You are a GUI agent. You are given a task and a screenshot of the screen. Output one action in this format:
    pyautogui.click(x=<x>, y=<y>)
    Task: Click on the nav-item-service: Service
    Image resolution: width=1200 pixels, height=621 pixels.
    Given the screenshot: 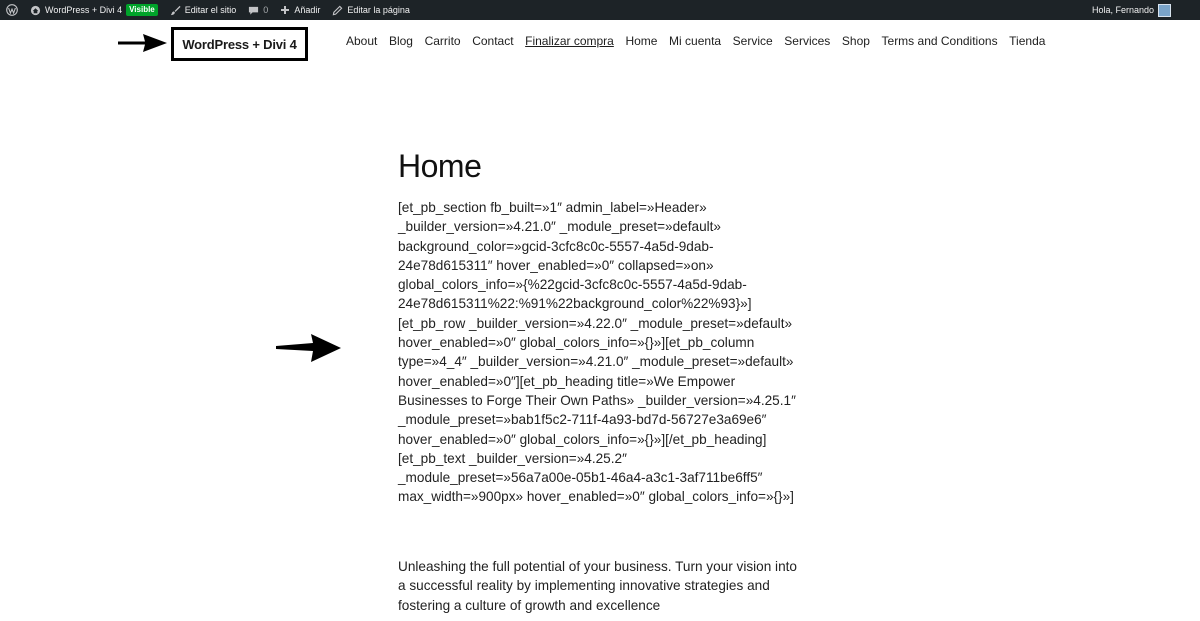 What is the action you would take?
    pyautogui.click(x=753, y=41)
    